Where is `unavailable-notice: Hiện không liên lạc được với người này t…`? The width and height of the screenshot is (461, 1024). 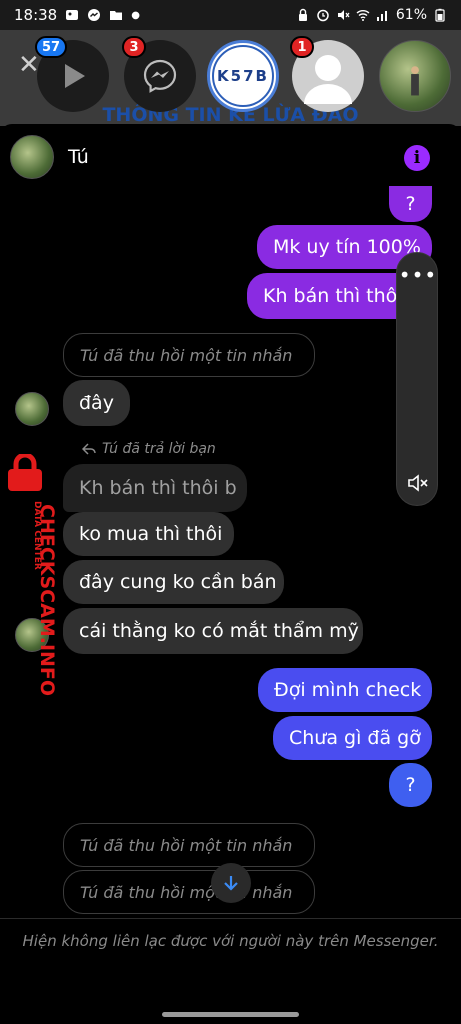
unavailable-notice: Hiện không liên lạc được với người này t… is located at coordinates (230, 941).